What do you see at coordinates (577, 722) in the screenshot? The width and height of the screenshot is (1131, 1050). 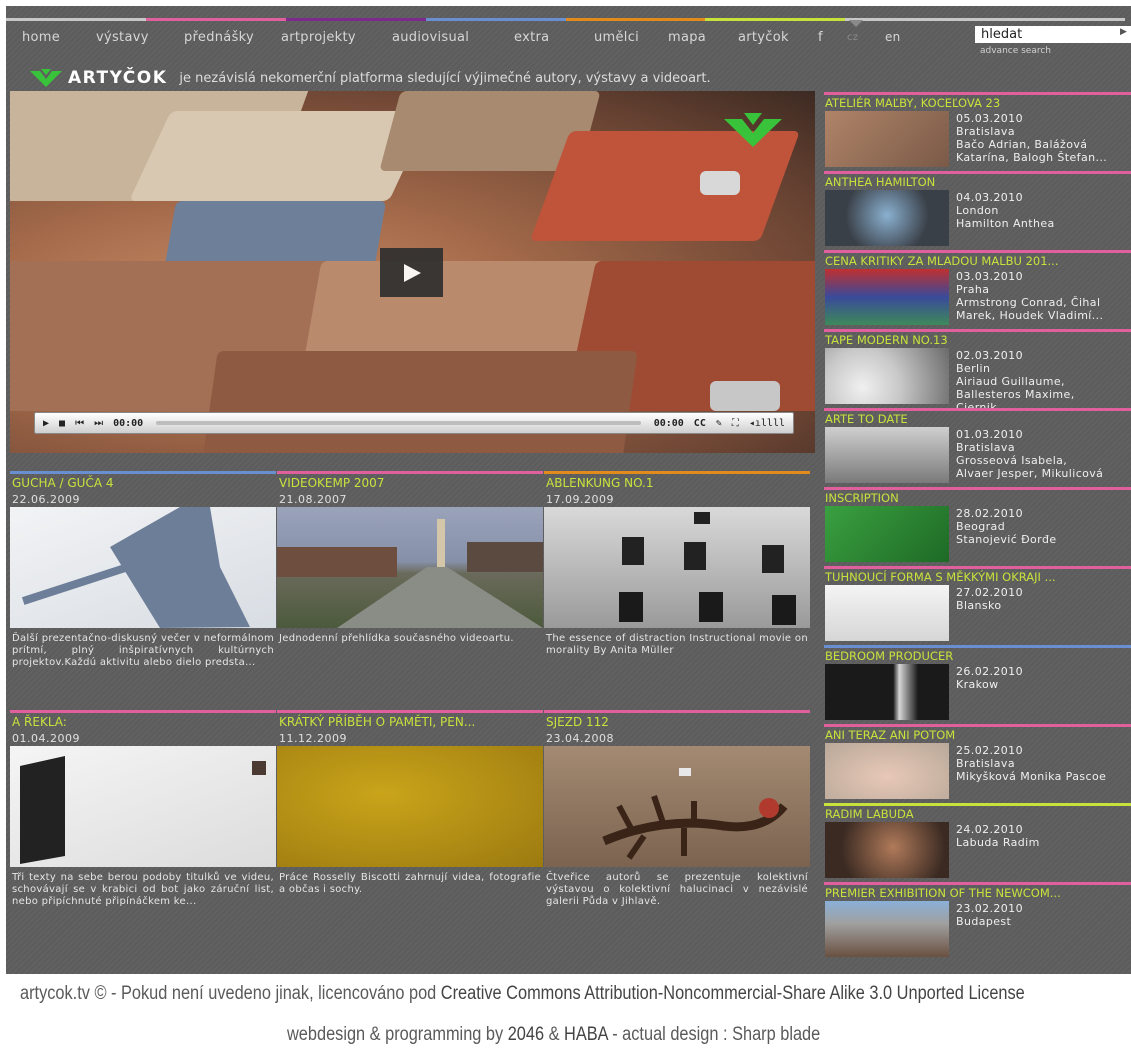 I see `grid-item-title: SJEZD 112` at bounding box center [577, 722].